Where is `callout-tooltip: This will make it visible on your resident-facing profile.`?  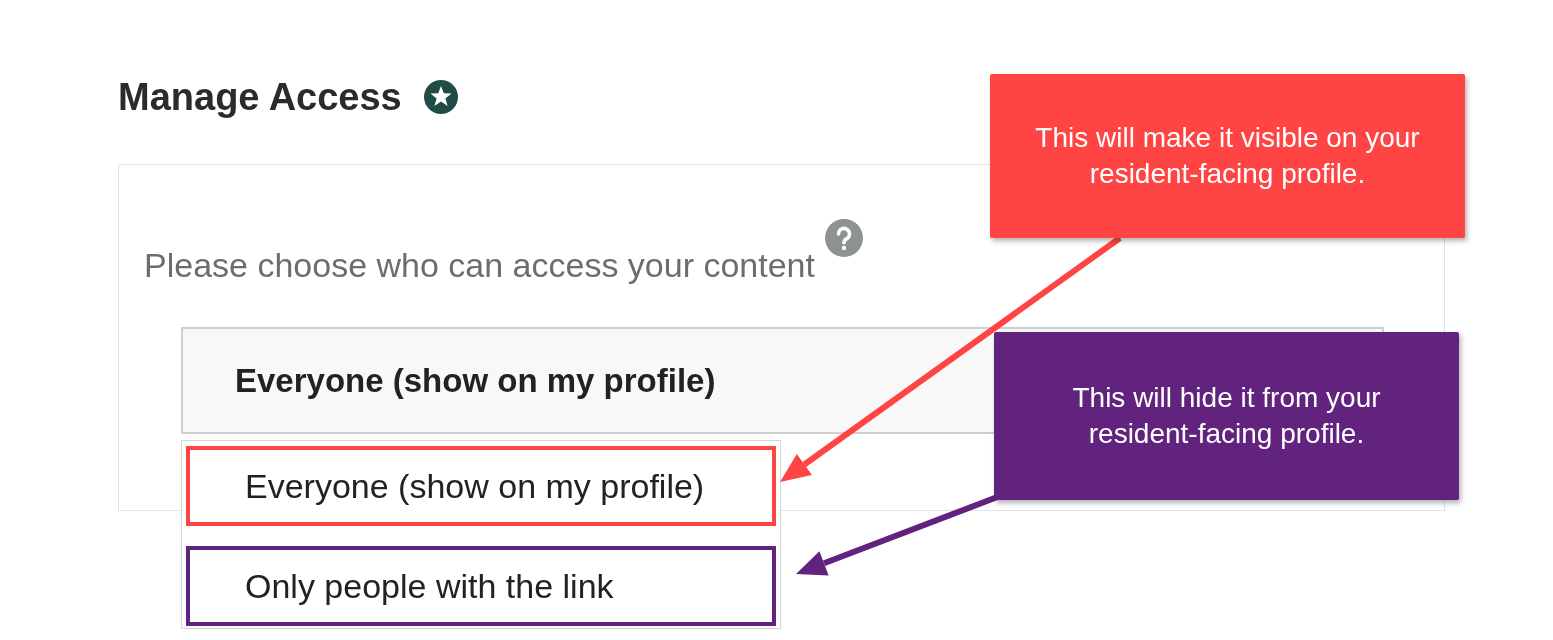
callout-tooltip: This will make it visible on your resident-facing profile. is located at coordinates (1227, 156).